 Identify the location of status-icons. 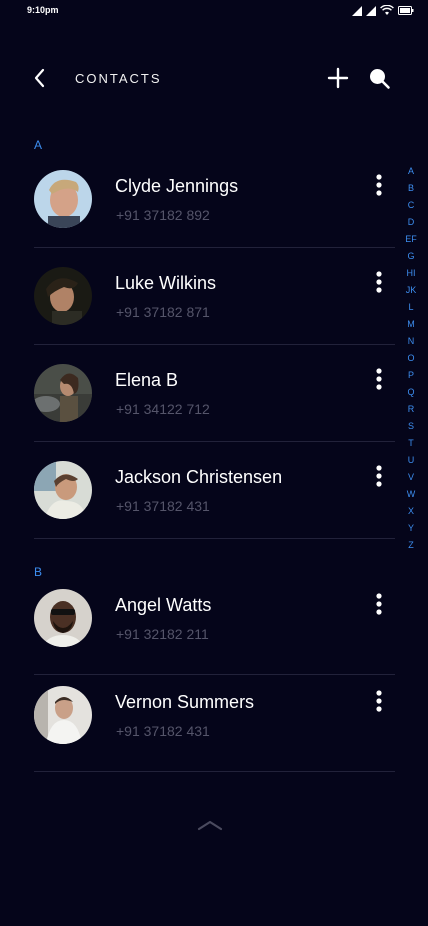
(383, 10).